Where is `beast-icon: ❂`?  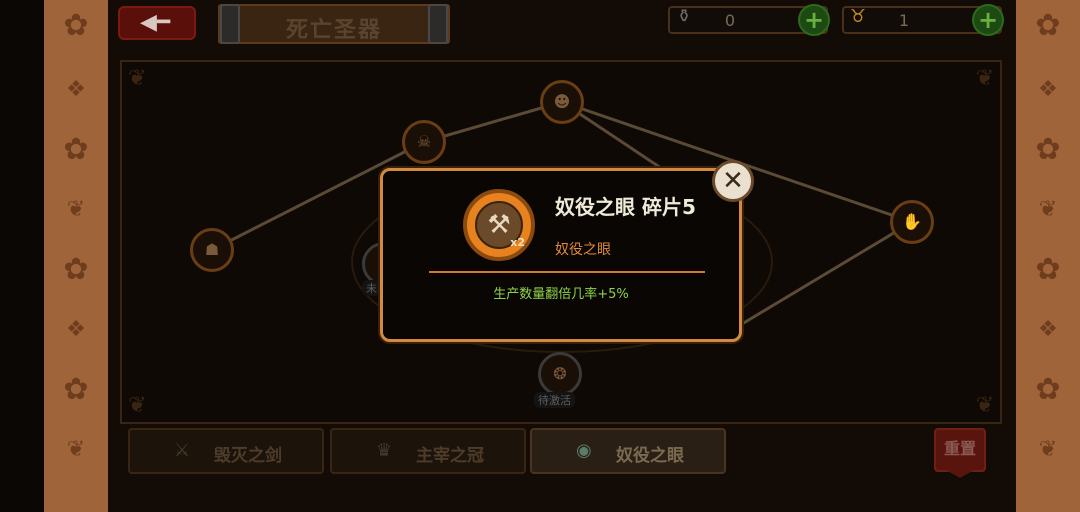
beast-icon: ❂ is located at coordinates (560, 373).